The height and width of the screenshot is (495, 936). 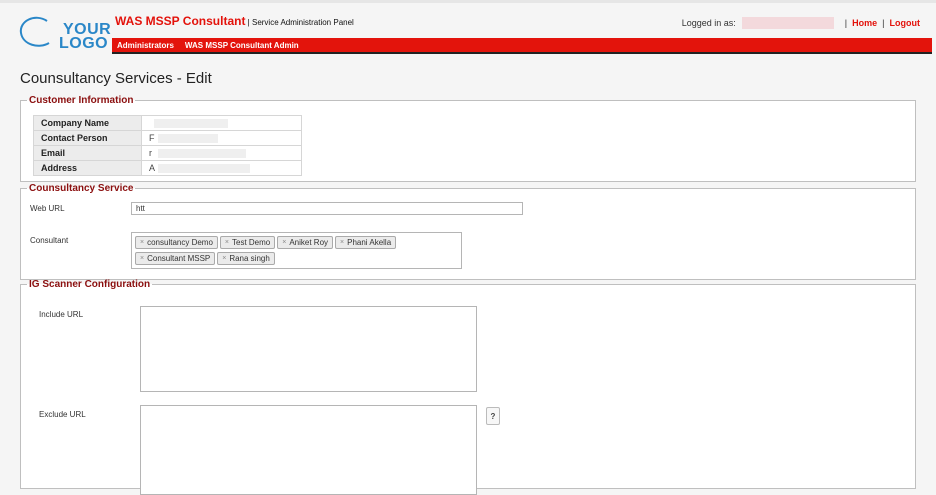 I want to click on logo-swoosh-icon, so click(x=34, y=31).